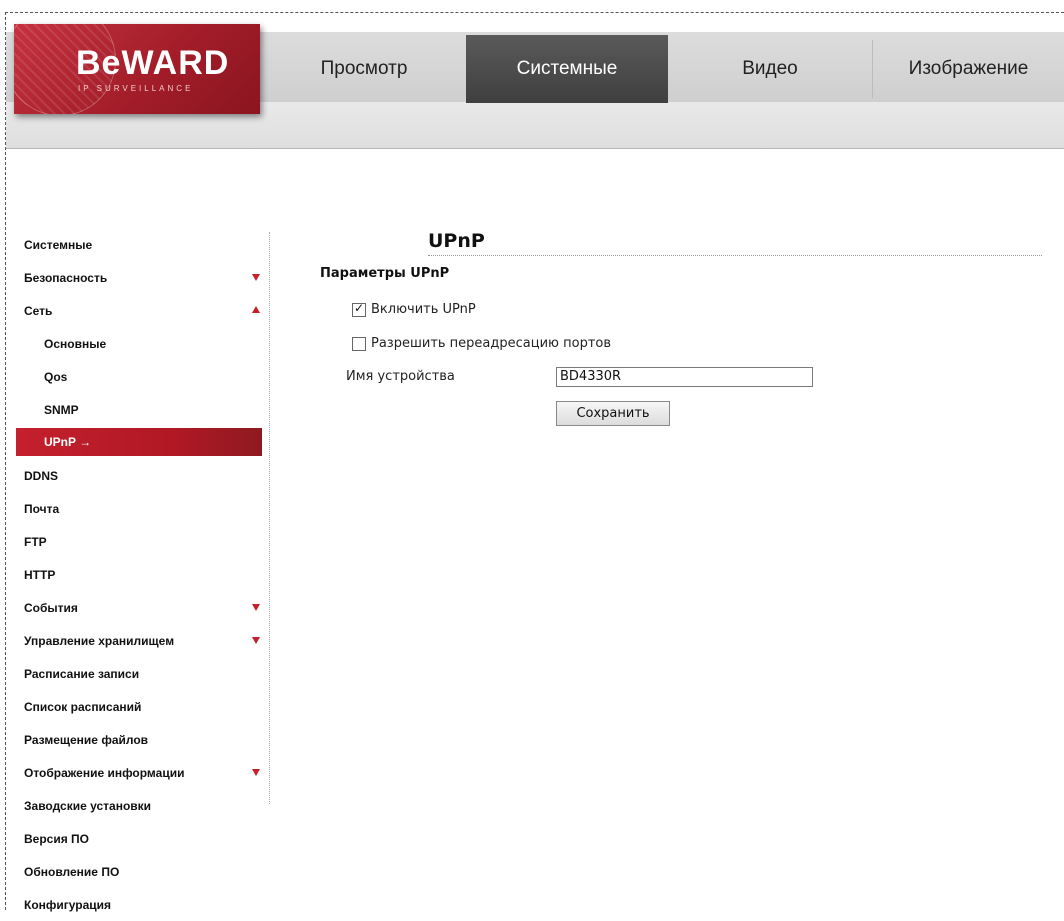 This screenshot has height=921, width=1064. Describe the element at coordinates (137, 475) in the screenshot. I see `sidebar-item-ddns: DDNS` at that location.